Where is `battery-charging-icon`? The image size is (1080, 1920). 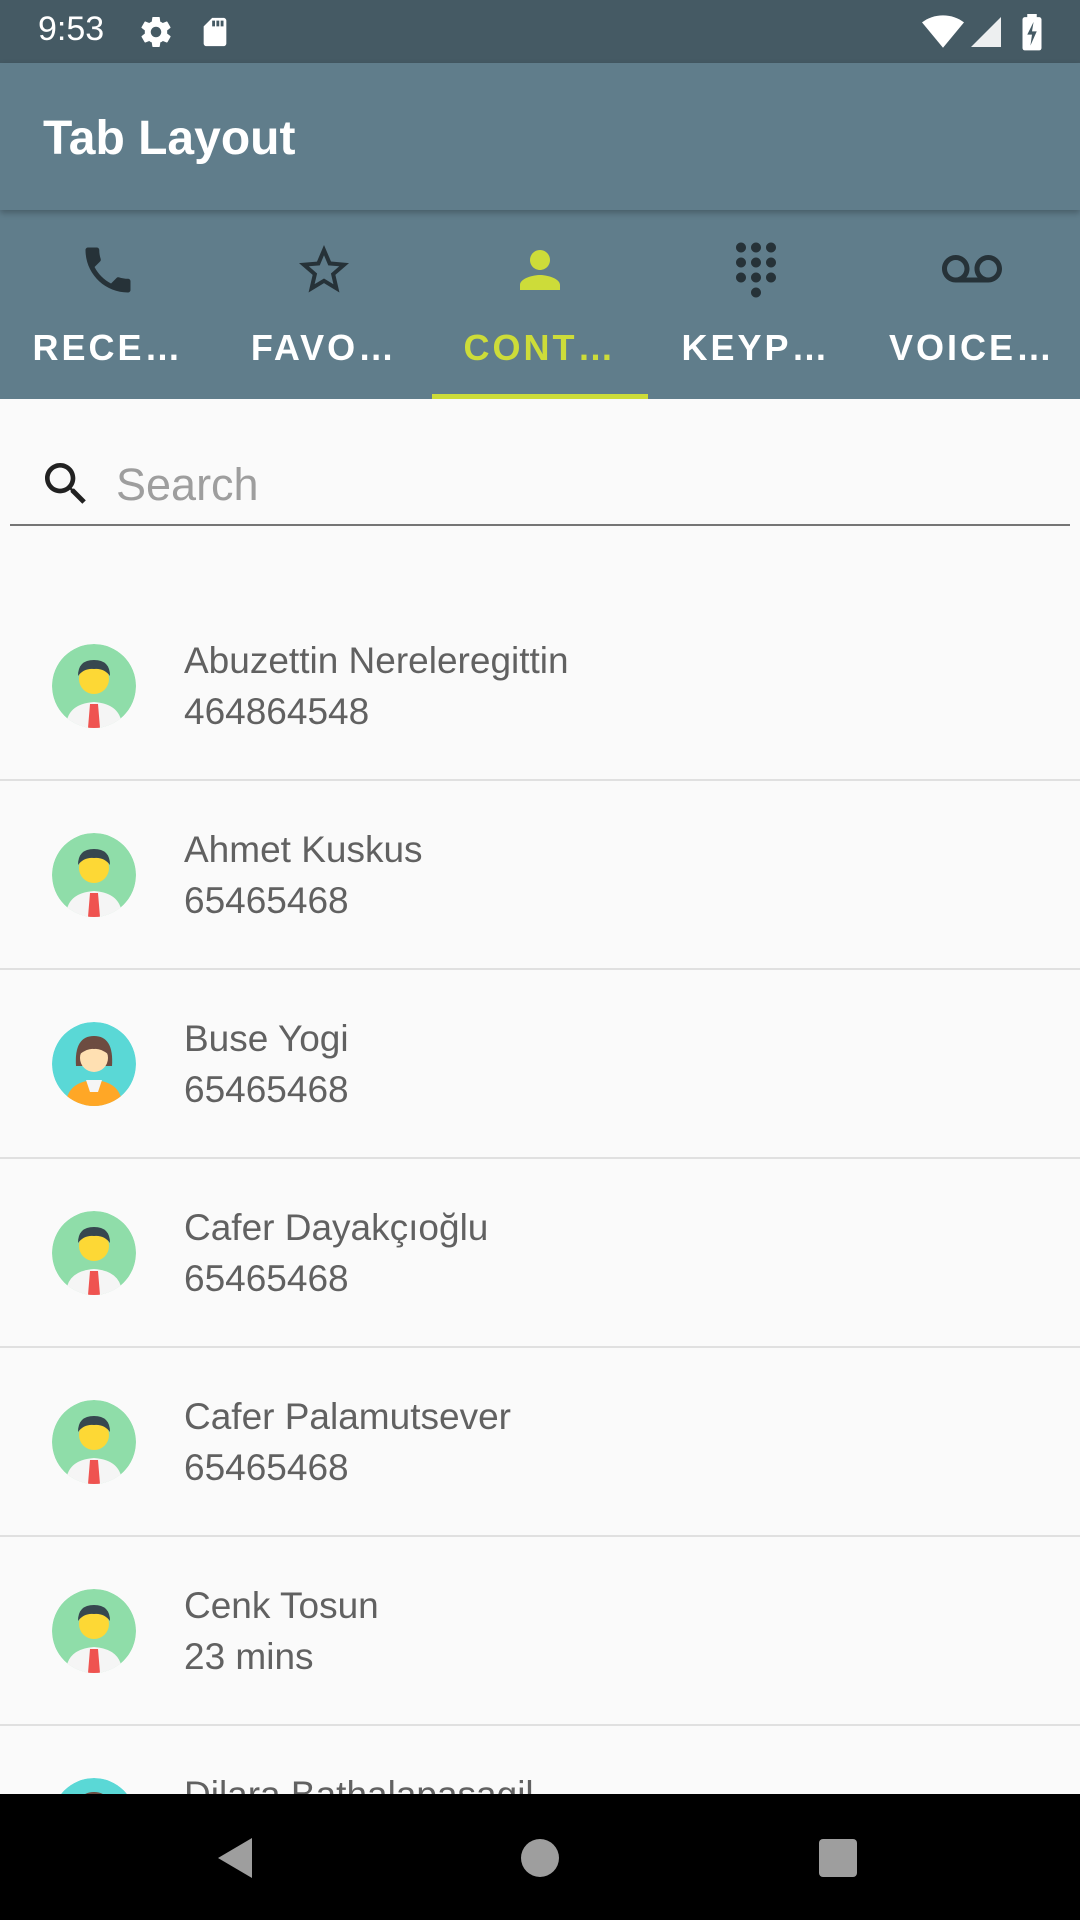
battery-charging-icon is located at coordinates (1032, 32).